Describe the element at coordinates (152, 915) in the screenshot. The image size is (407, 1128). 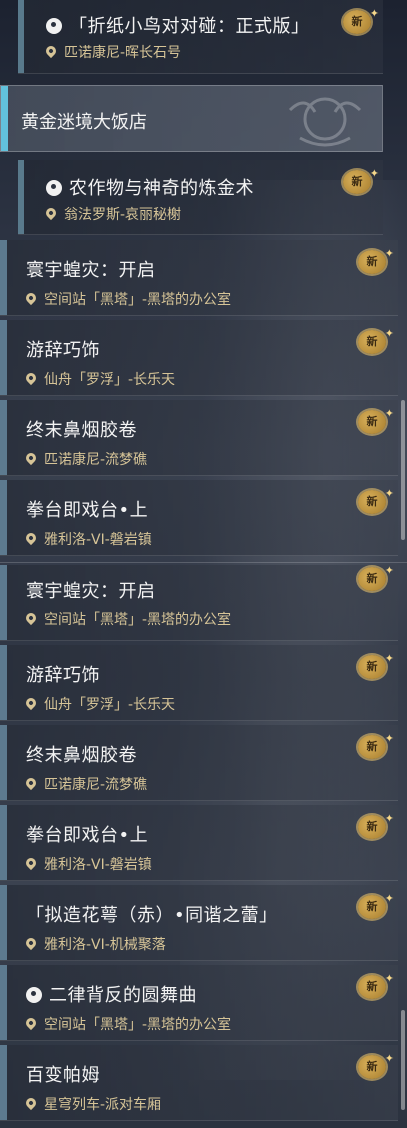
I see `item-title: 「拟造花萼（赤）•同谐之蕾」` at that location.